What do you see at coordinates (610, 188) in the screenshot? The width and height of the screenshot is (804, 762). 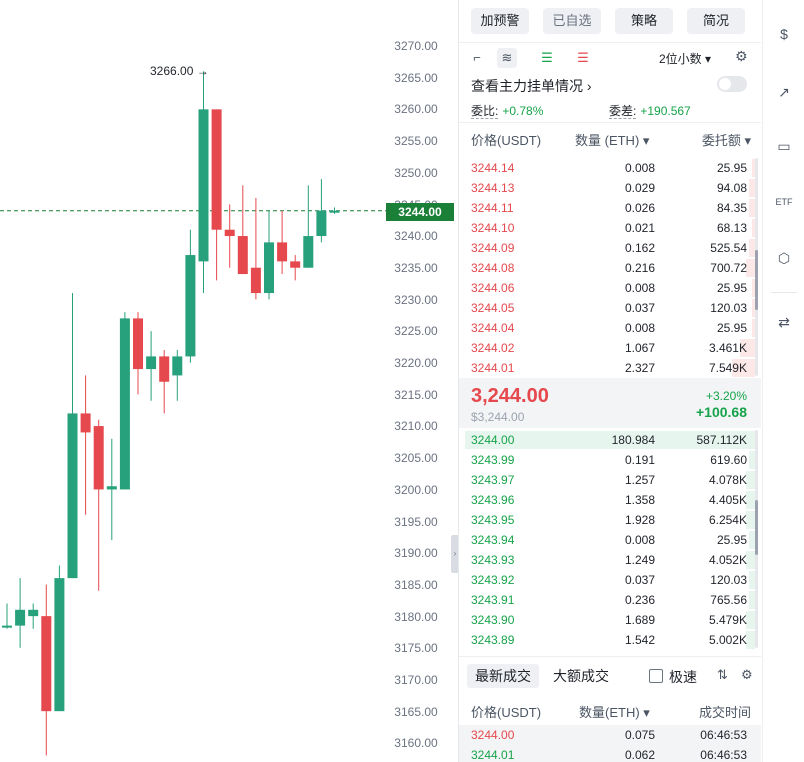 I see `ask-row: 3244.13 0.029 94.08` at bounding box center [610, 188].